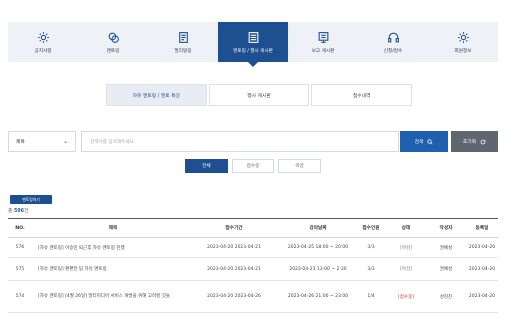 This screenshot has height=320, width=512. Describe the element at coordinates (362, 95) in the screenshot. I see `tab-application-history: 접수내역` at that location.